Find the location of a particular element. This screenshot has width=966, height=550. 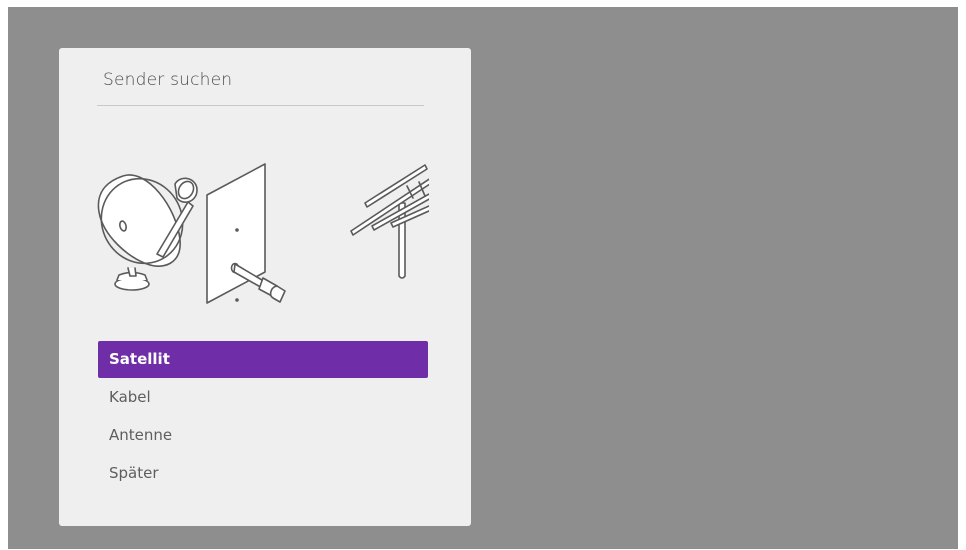

tv-antenna-icon is located at coordinates (389, 221).